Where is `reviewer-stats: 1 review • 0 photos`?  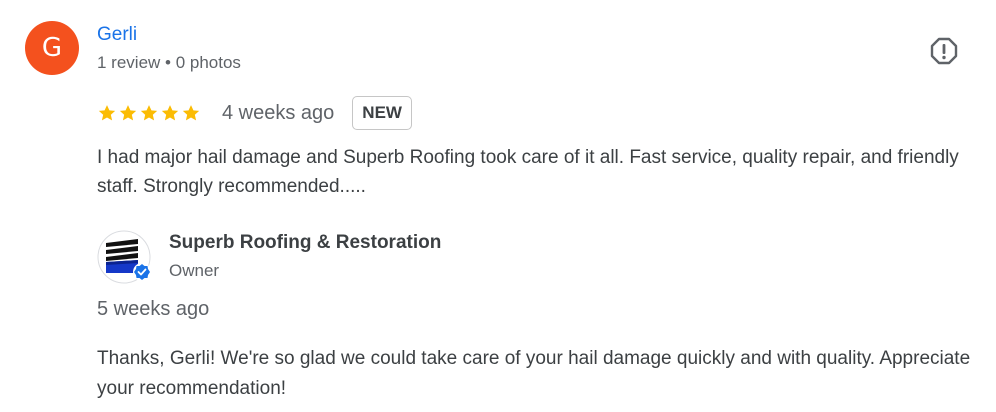
reviewer-stats: 1 review • 0 photos is located at coordinates (169, 62).